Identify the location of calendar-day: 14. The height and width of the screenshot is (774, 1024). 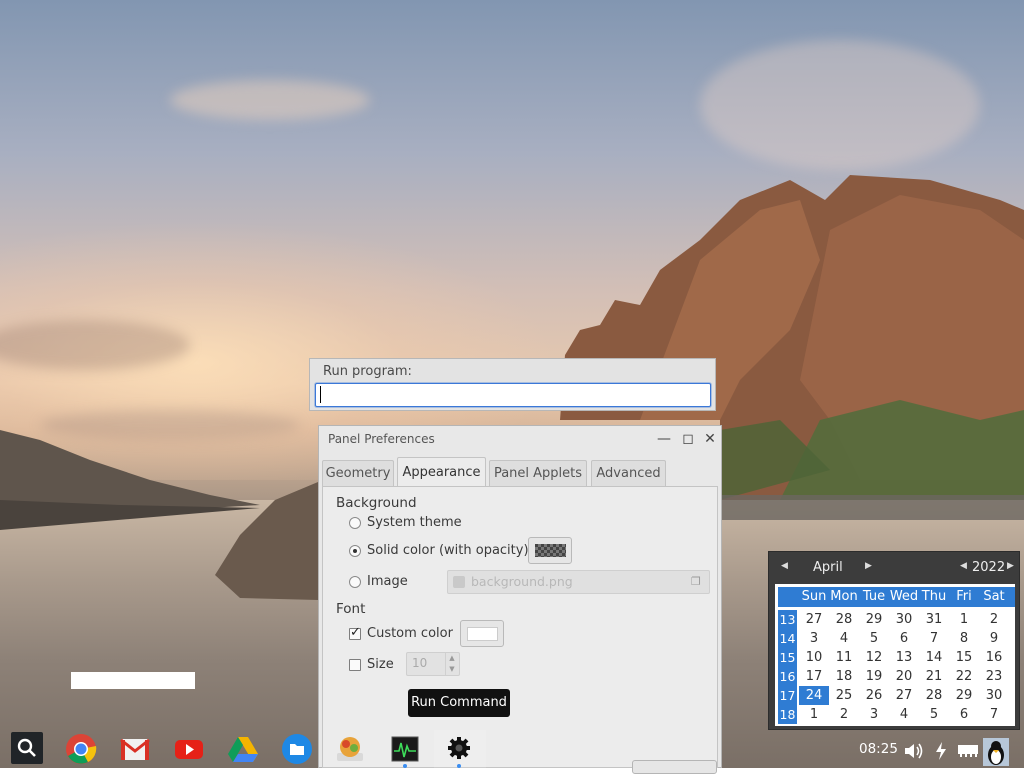
(934, 657).